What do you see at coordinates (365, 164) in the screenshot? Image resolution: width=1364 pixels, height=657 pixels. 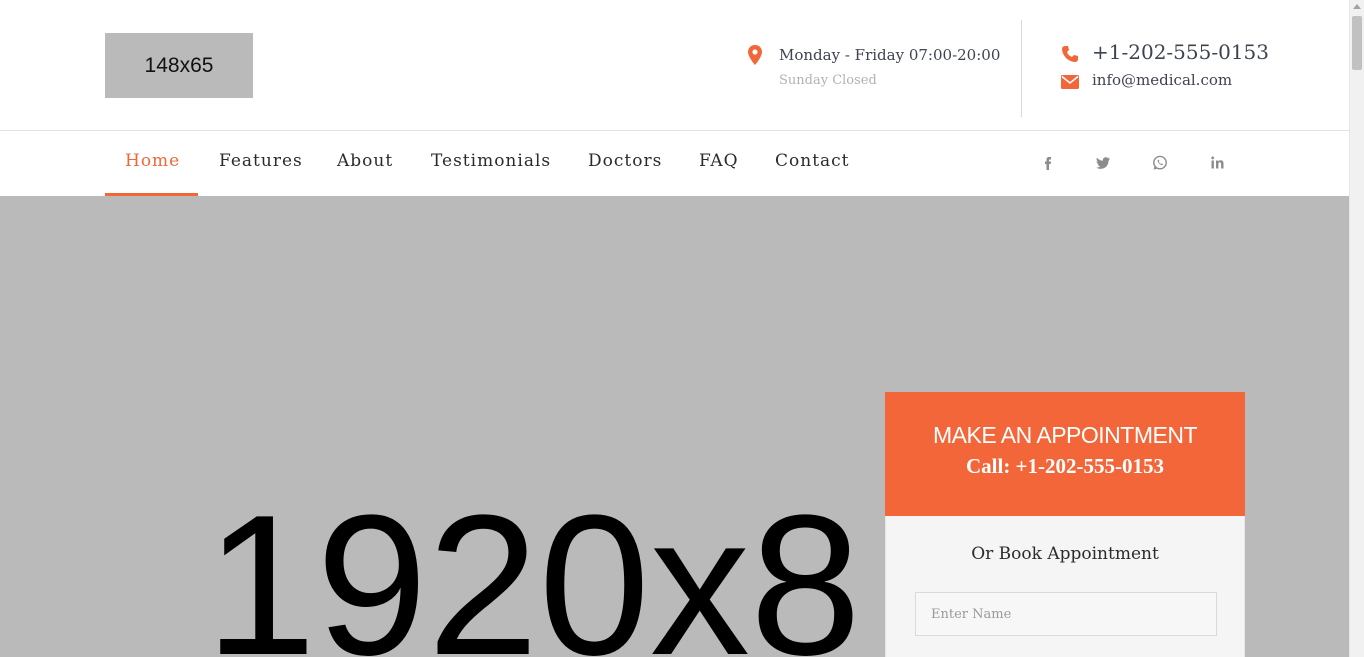 I see `nav-item-about: About` at bounding box center [365, 164].